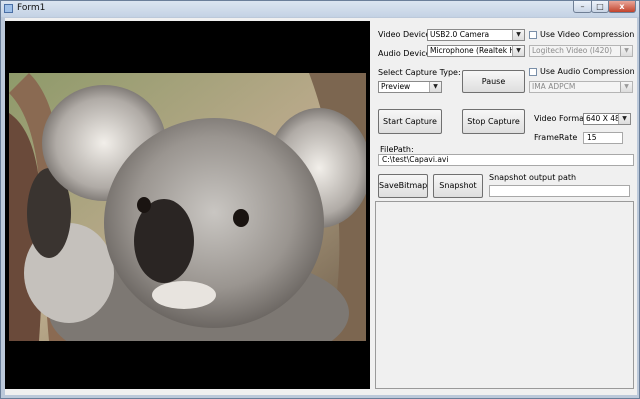  I want to click on audio-device-label: Audio Device, so click(404, 53).